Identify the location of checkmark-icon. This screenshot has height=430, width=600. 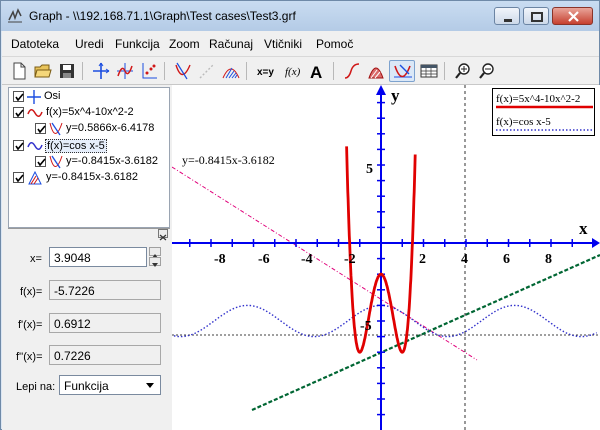
(41, 129).